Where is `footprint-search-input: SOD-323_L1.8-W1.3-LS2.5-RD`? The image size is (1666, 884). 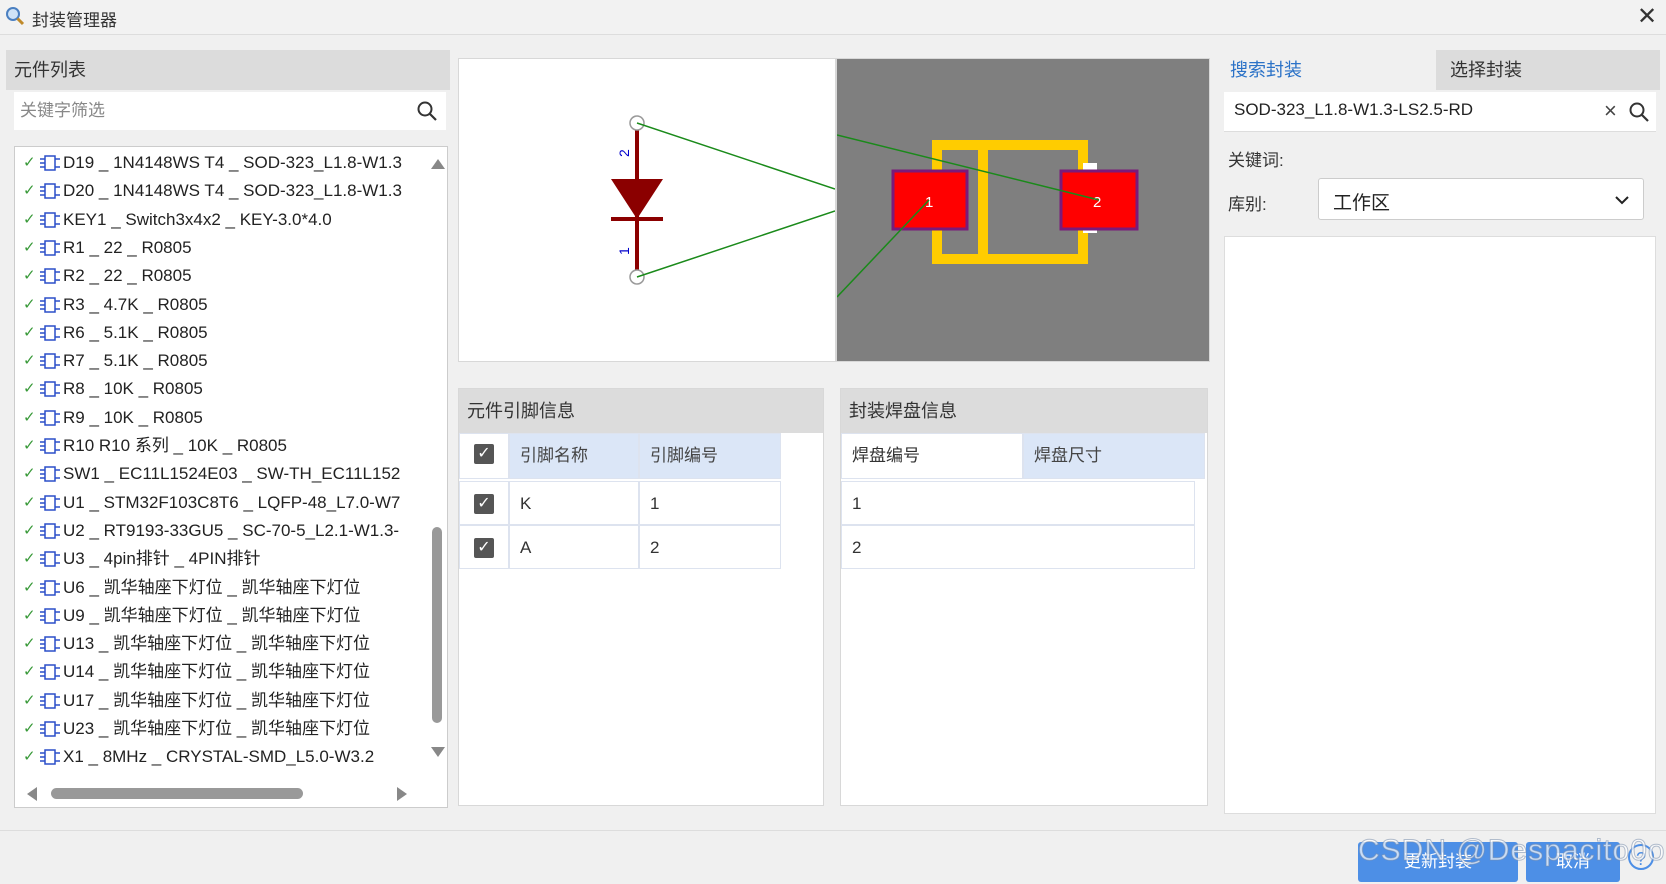
footprint-search-input: SOD-323_L1.8-W1.3-LS2.5-RD is located at coordinates (1353, 110).